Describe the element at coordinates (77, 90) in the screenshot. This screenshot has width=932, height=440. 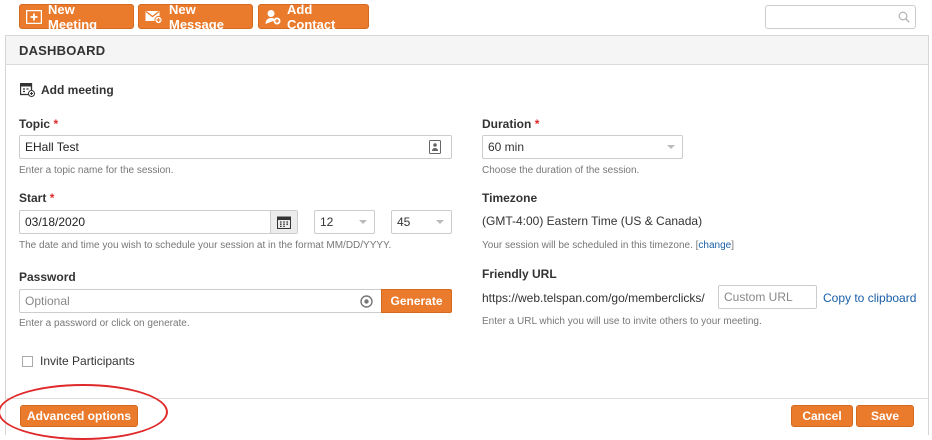
I see `add-meeting-label: Add meeting` at that location.